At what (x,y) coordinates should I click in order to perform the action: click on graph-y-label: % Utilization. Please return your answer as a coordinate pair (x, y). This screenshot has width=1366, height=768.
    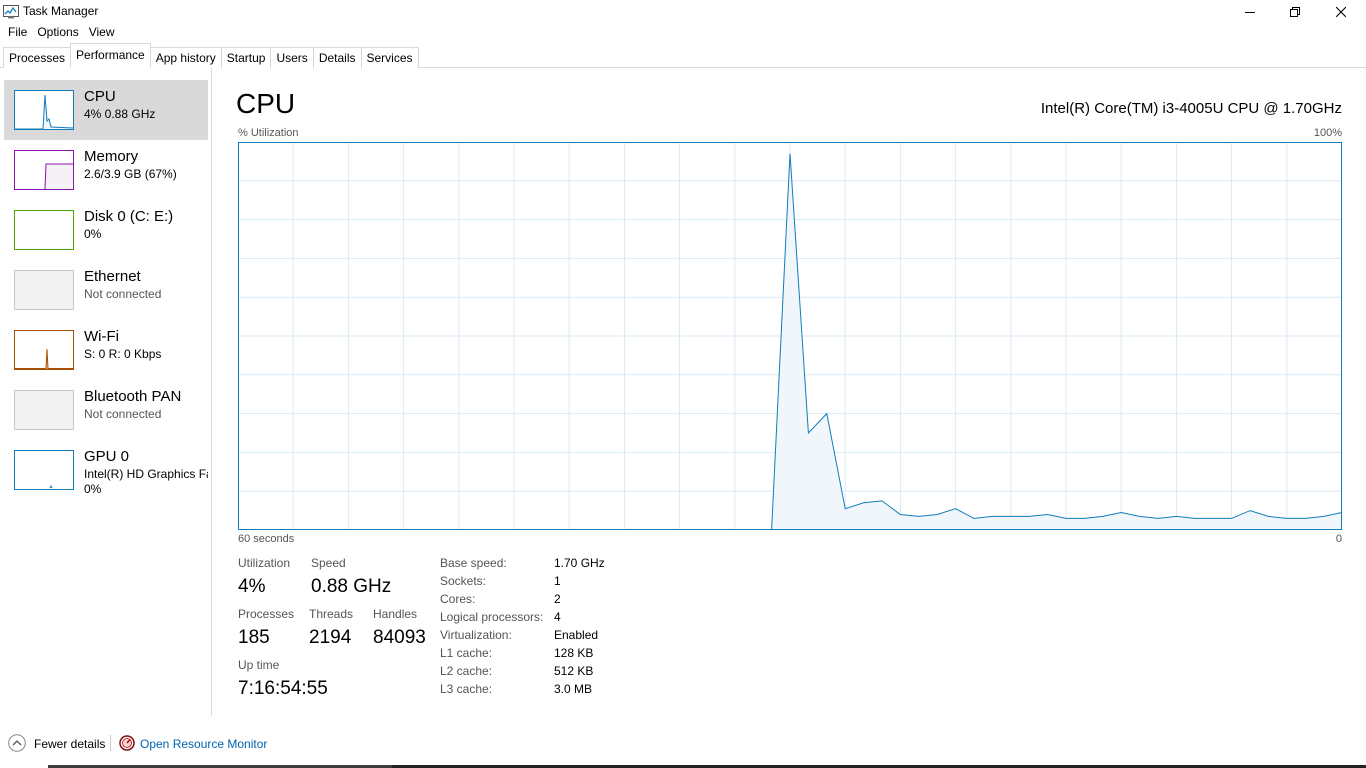
    Looking at the image, I should click on (268, 133).